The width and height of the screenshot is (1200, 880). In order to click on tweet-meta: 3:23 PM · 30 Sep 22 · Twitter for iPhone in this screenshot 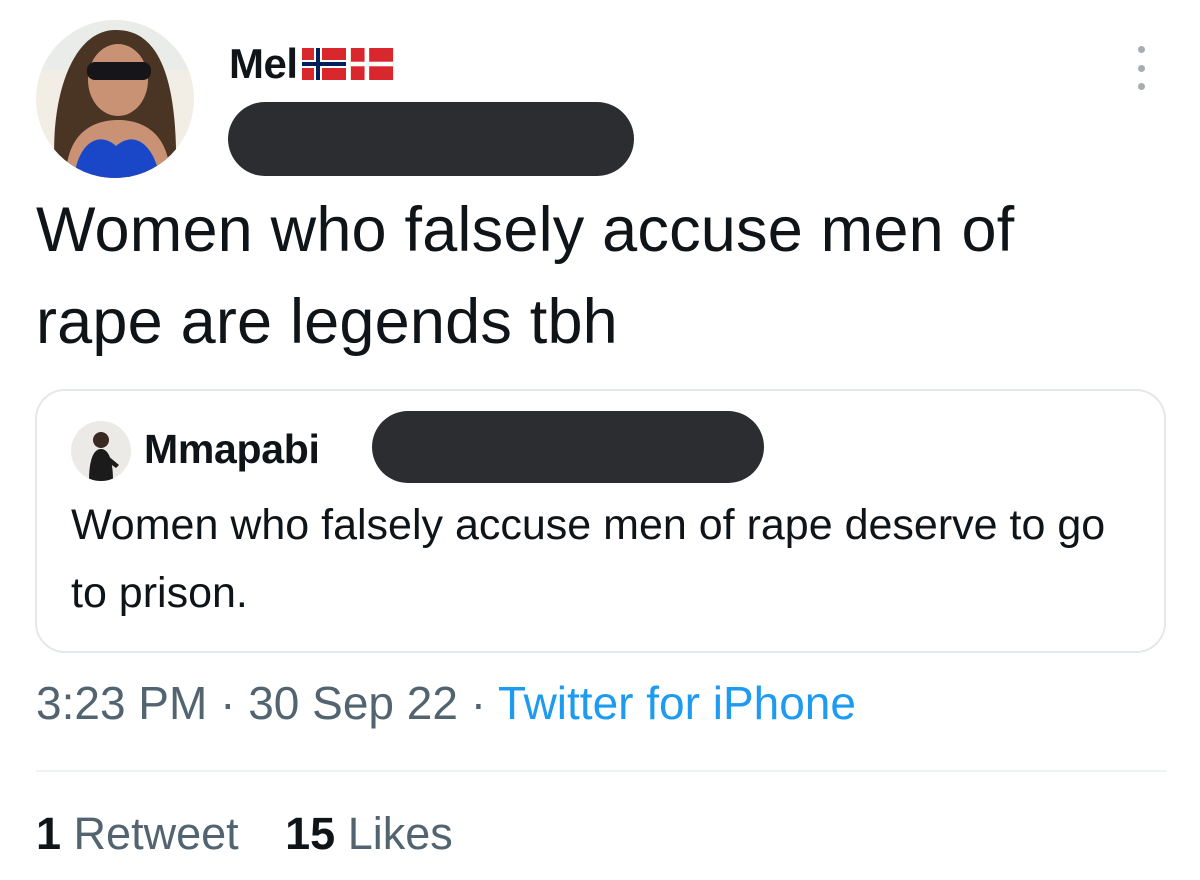, I will do `click(446, 703)`.